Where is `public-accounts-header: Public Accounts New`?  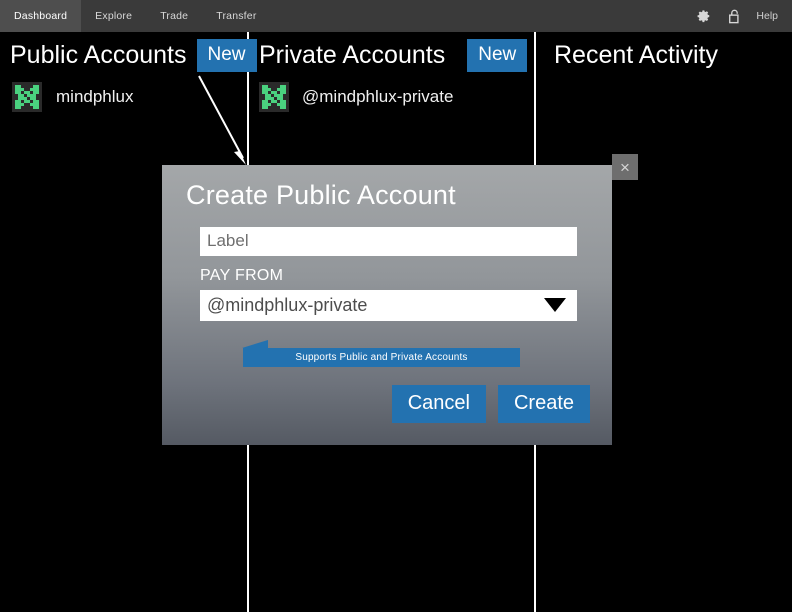 public-accounts-header: Public Accounts New is located at coordinates (128, 55).